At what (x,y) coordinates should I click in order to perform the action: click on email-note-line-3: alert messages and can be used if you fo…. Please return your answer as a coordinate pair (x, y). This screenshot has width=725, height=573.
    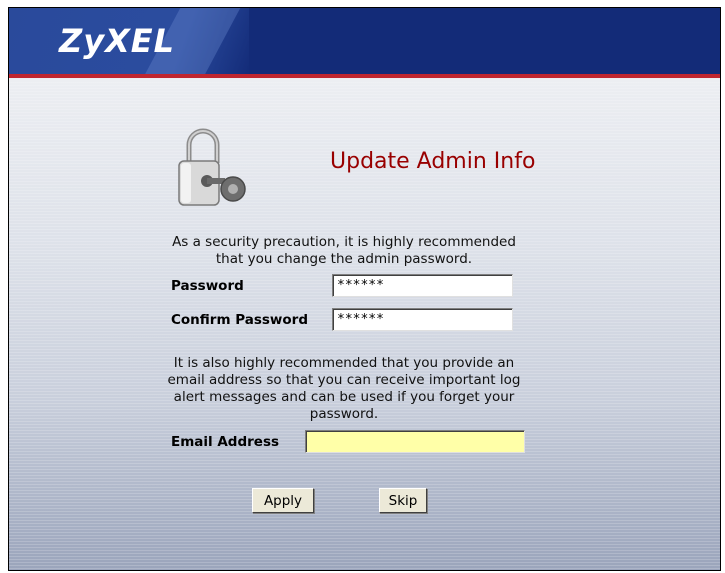
    Looking at the image, I should click on (344, 397).